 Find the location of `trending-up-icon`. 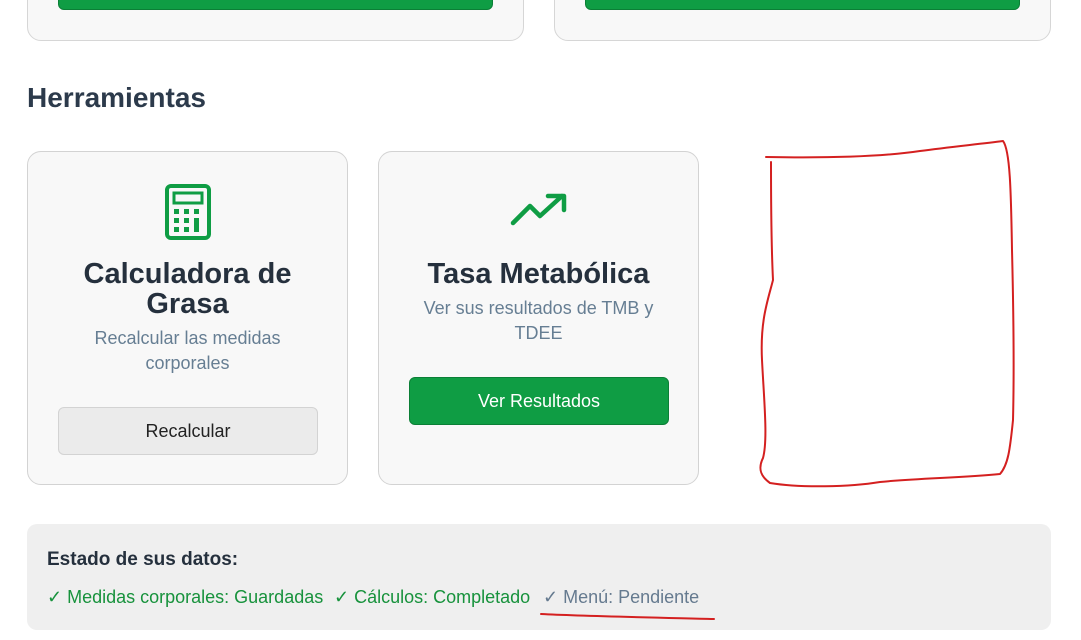

trending-up-icon is located at coordinates (539, 212).